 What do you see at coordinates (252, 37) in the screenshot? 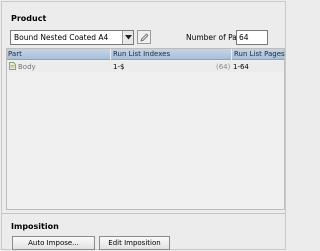
I see `number-of-pages-field` at bounding box center [252, 37].